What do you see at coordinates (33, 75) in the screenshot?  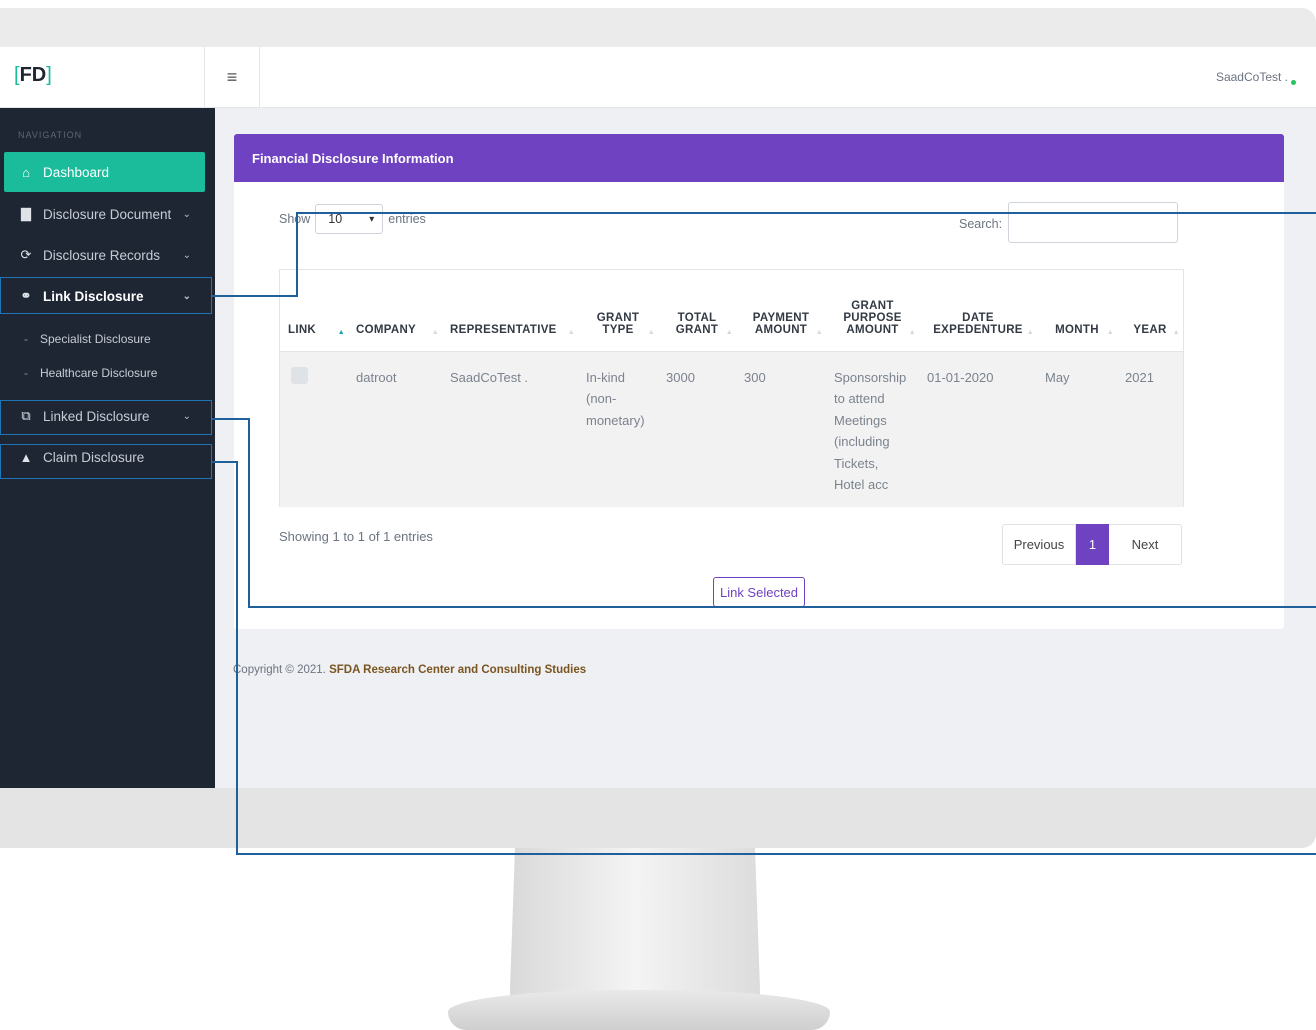 I see `app-logo: [FD]` at bounding box center [33, 75].